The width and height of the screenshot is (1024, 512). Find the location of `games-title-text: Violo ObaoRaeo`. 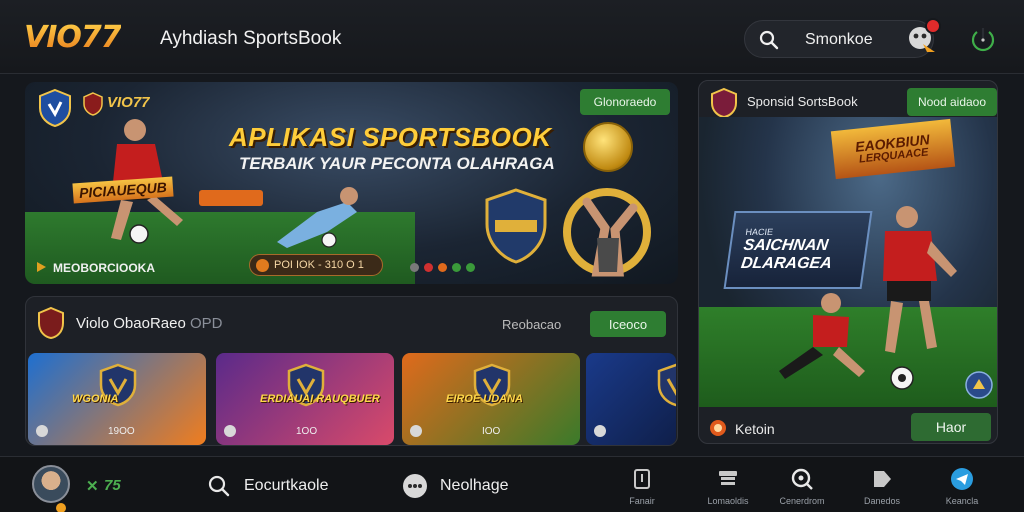

games-title-text: Violo ObaoRaeo is located at coordinates (131, 323).